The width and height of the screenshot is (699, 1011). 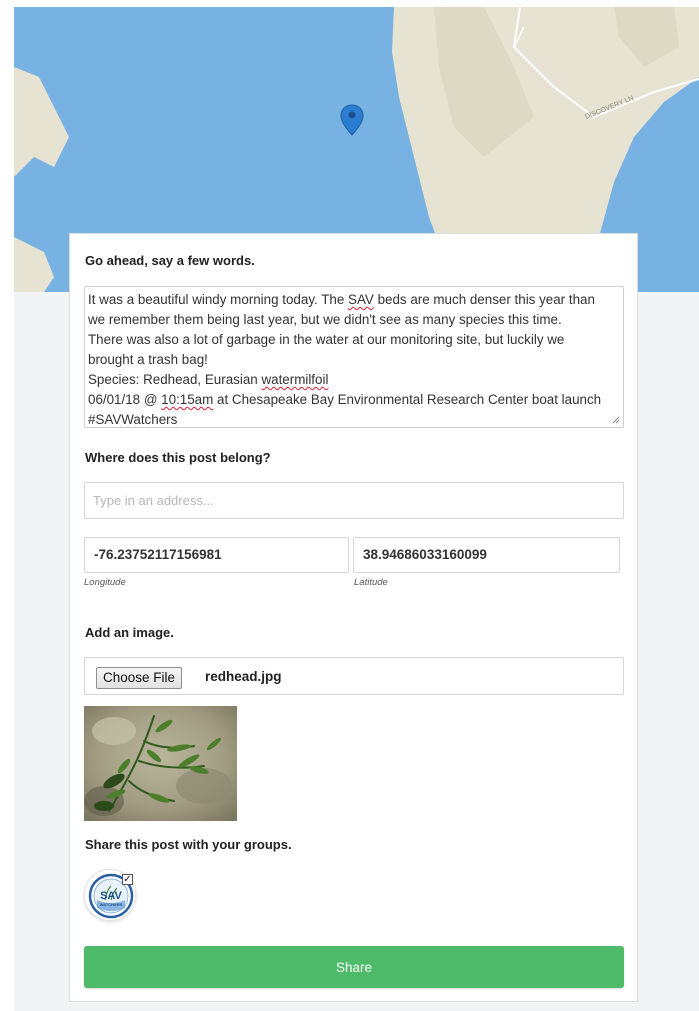 What do you see at coordinates (160, 763) in the screenshot?
I see `image-preview` at bounding box center [160, 763].